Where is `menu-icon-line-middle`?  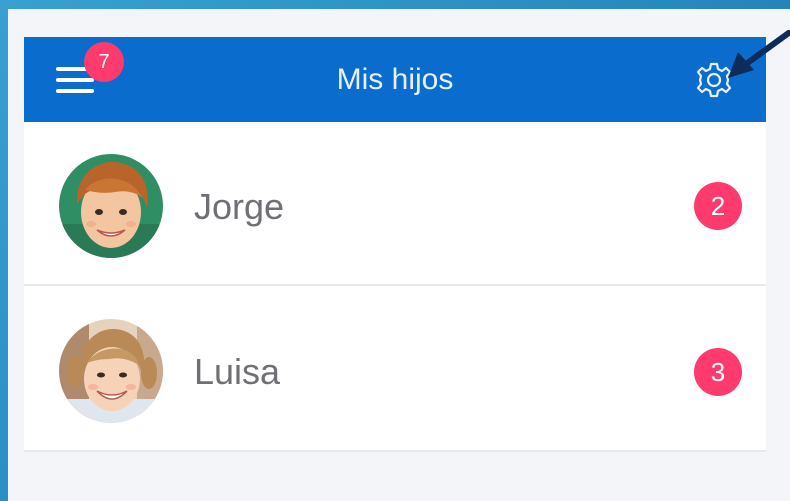 menu-icon-line-middle is located at coordinates (75, 80).